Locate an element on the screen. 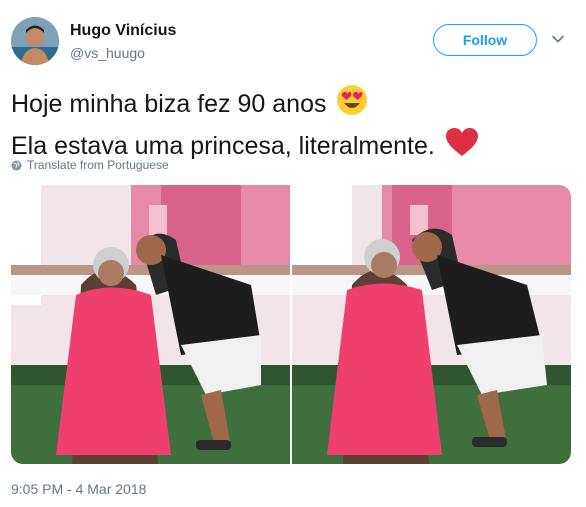 The image size is (586, 507). chevron-down-icon is located at coordinates (558, 39).